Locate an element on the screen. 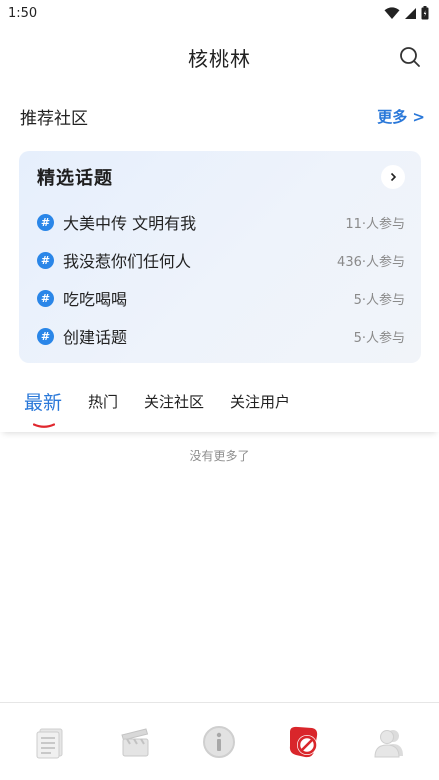 The width and height of the screenshot is (439, 780). topic-name: 大美中传 文明有我 is located at coordinates (130, 223).